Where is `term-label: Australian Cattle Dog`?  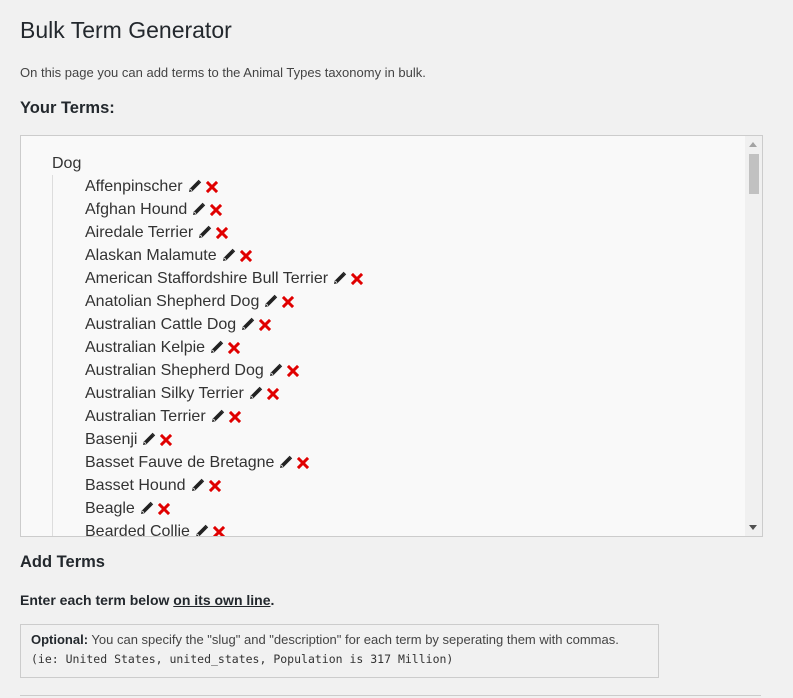 term-label: Australian Cattle Dog is located at coordinates (161, 324).